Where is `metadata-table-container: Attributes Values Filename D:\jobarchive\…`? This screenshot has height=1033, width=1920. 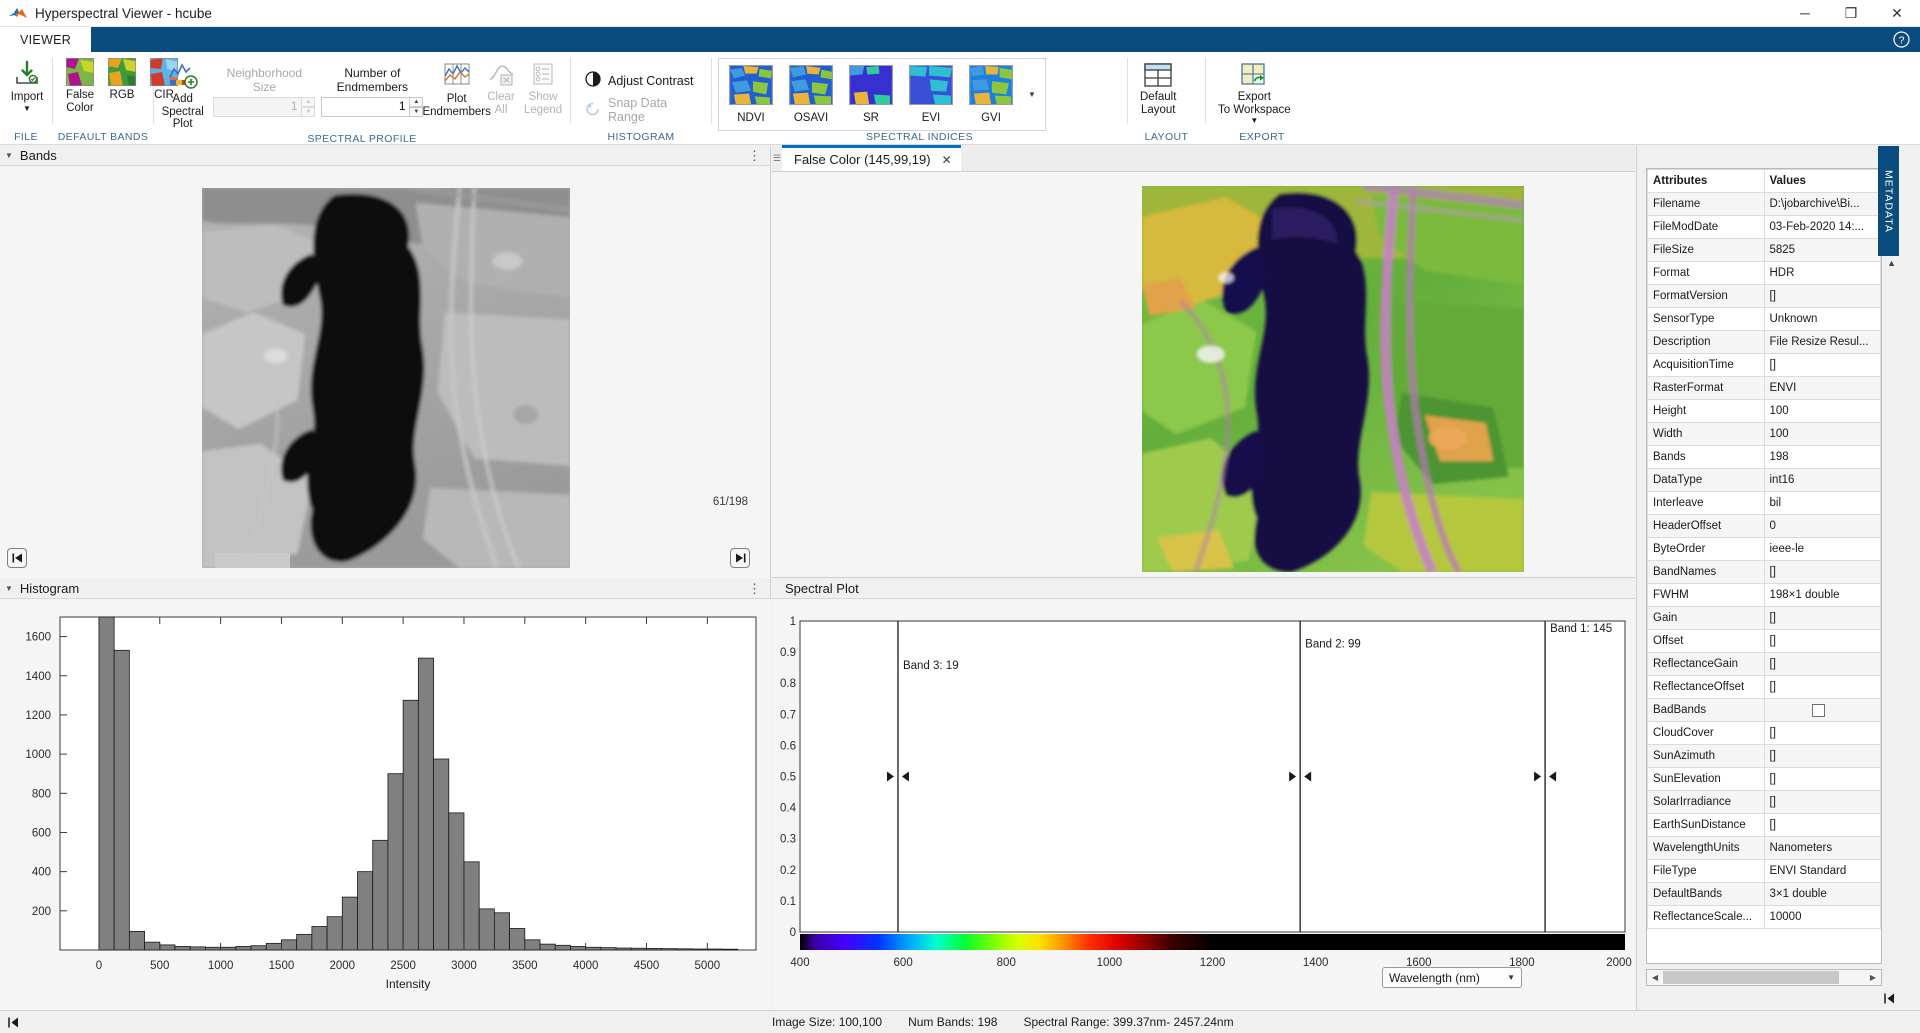
metadata-table-container: Attributes Values Filename D:\jobarchive\… is located at coordinates (1764, 566).